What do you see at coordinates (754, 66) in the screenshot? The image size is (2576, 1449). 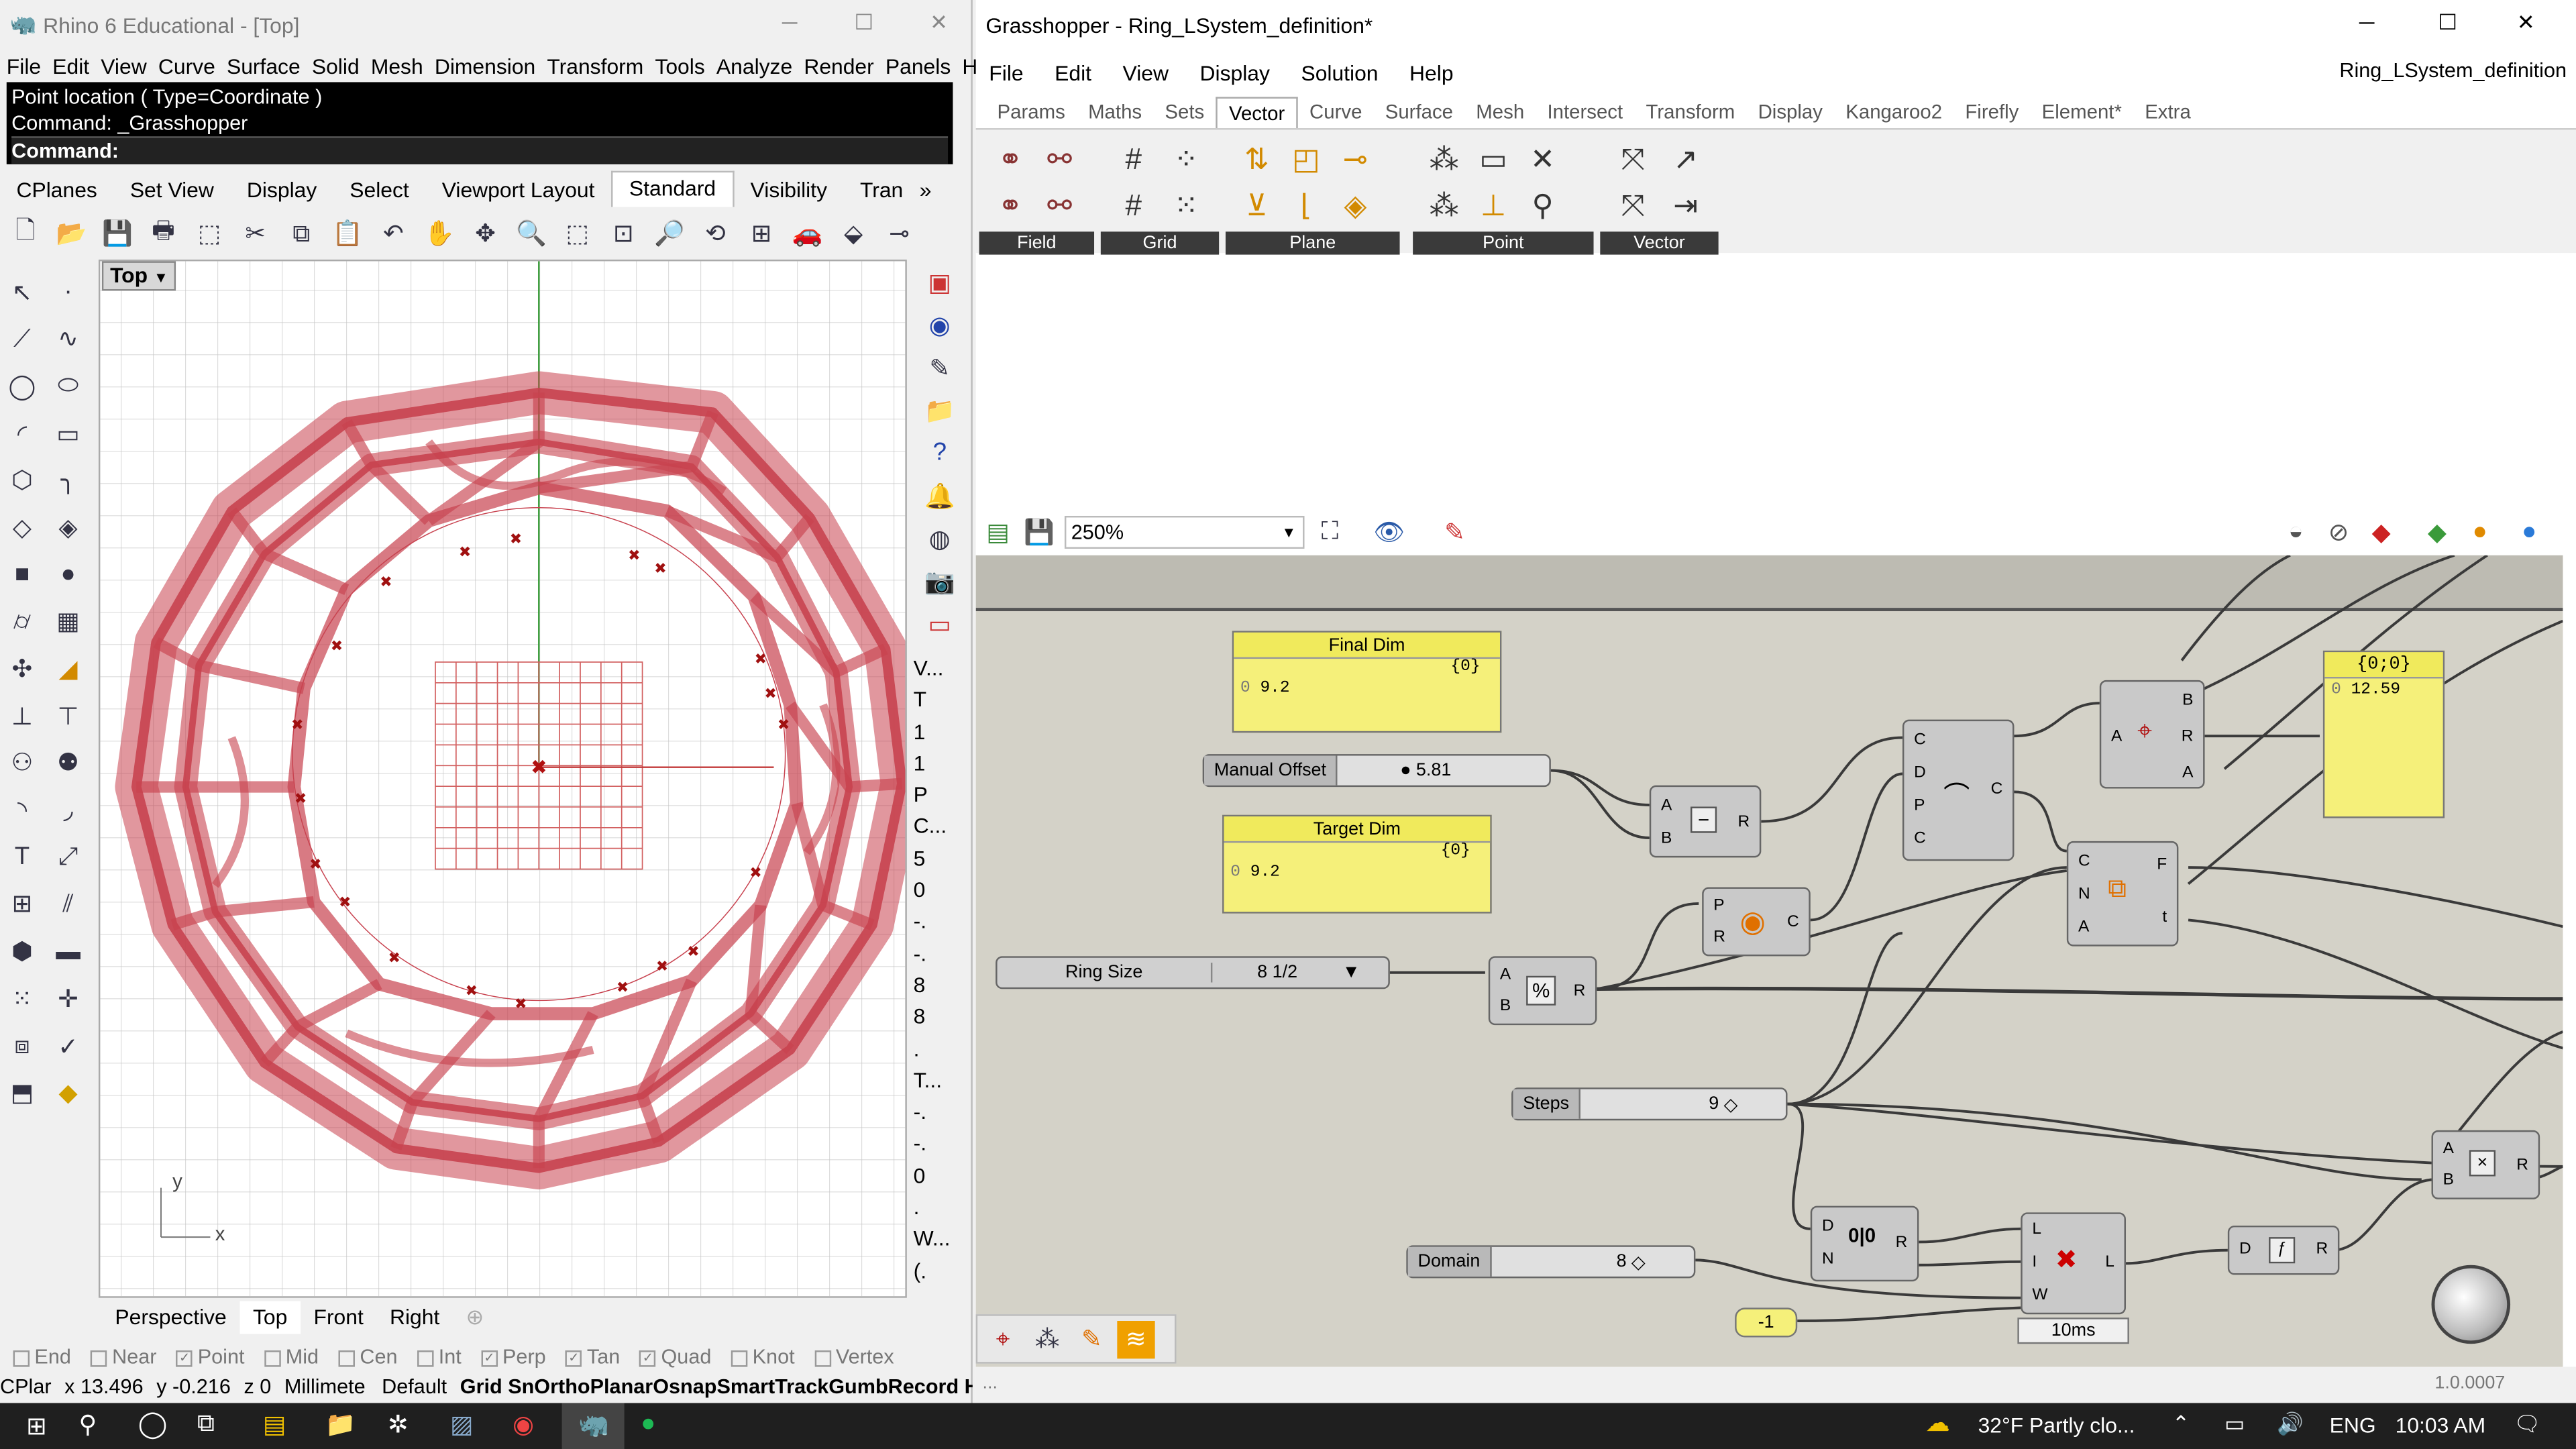 I see `menu-analyze: Analyze` at bounding box center [754, 66].